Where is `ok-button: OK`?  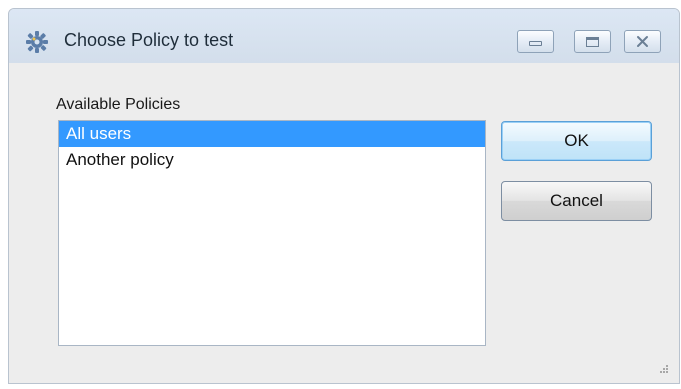 ok-button: OK is located at coordinates (576, 141).